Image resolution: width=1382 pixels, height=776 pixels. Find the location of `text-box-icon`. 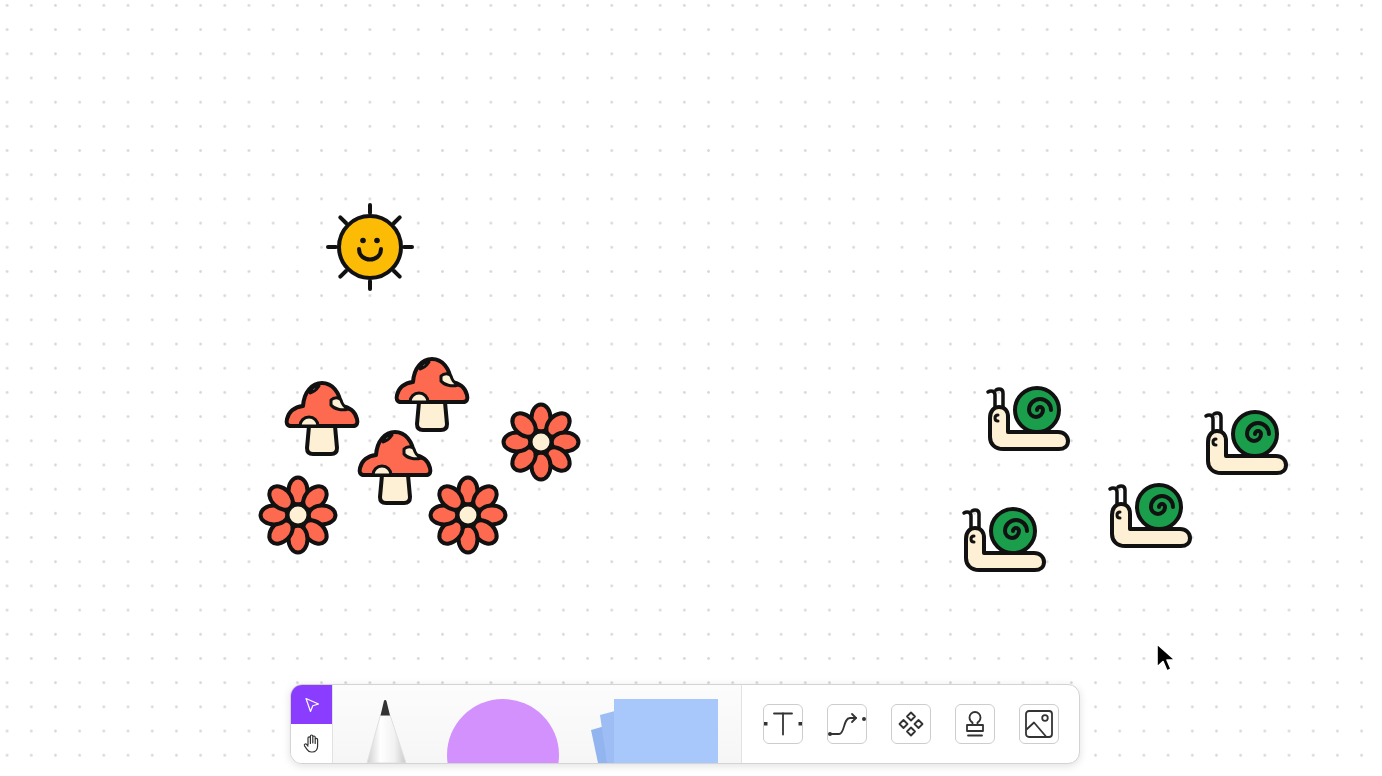

text-box-icon is located at coordinates (783, 724).